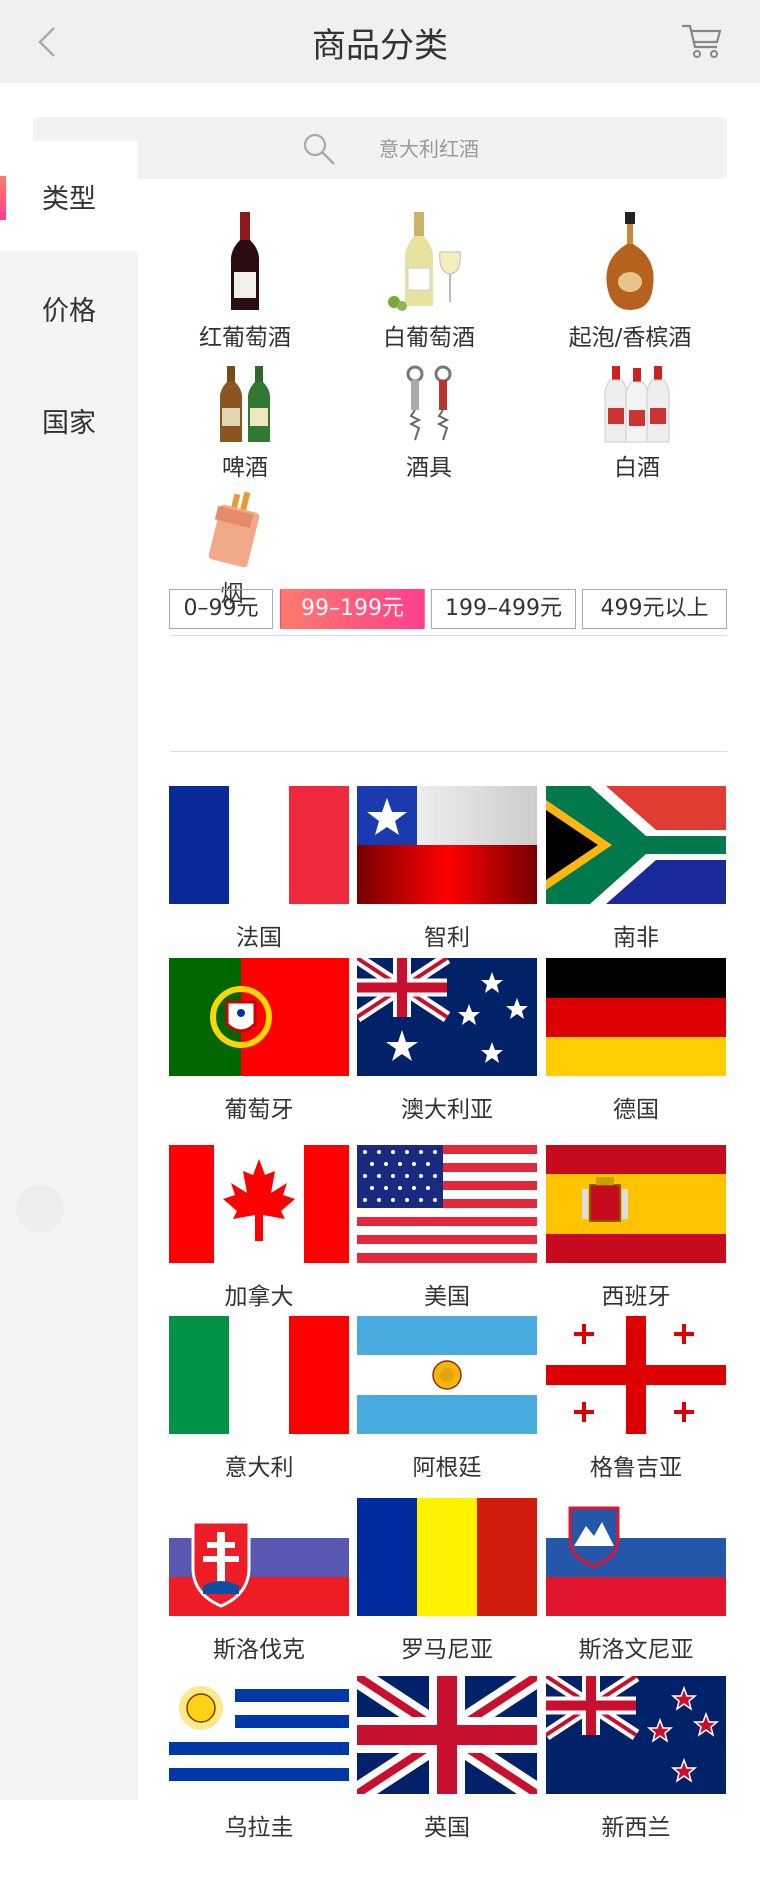 The image size is (760, 1883). I want to click on country-label: 美国, so click(447, 1297).